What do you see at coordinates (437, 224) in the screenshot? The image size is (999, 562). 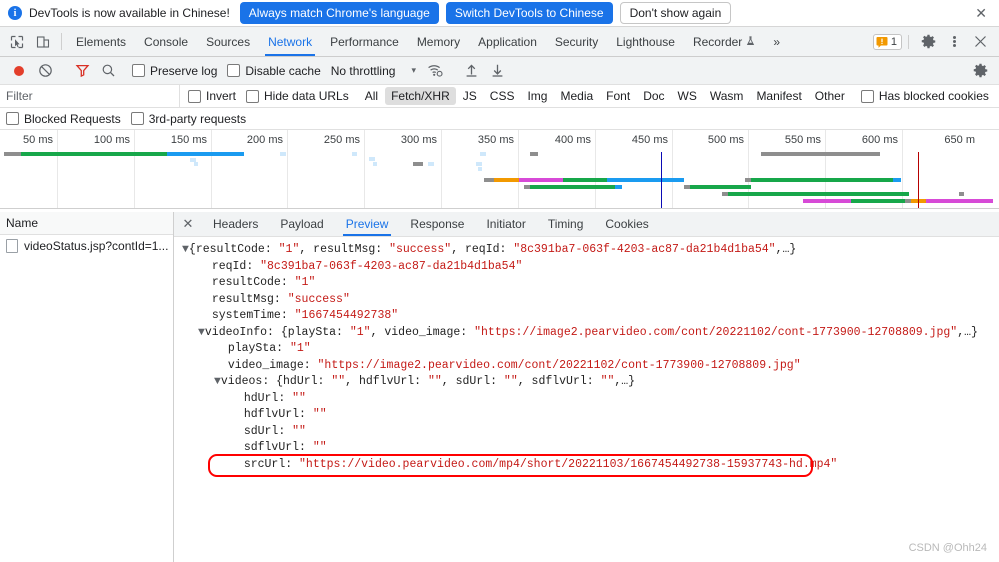 I see `tab-response: Response` at bounding box center [437, 224].